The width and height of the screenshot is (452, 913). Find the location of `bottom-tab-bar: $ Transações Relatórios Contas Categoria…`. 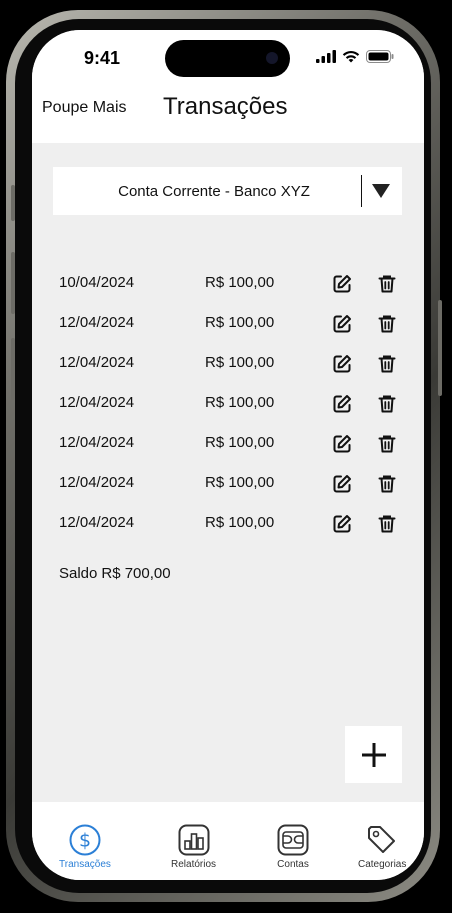

bottom-tab-bar: $ Transações Relatórios Contas Categoria… is located at coordinates (228, 841).